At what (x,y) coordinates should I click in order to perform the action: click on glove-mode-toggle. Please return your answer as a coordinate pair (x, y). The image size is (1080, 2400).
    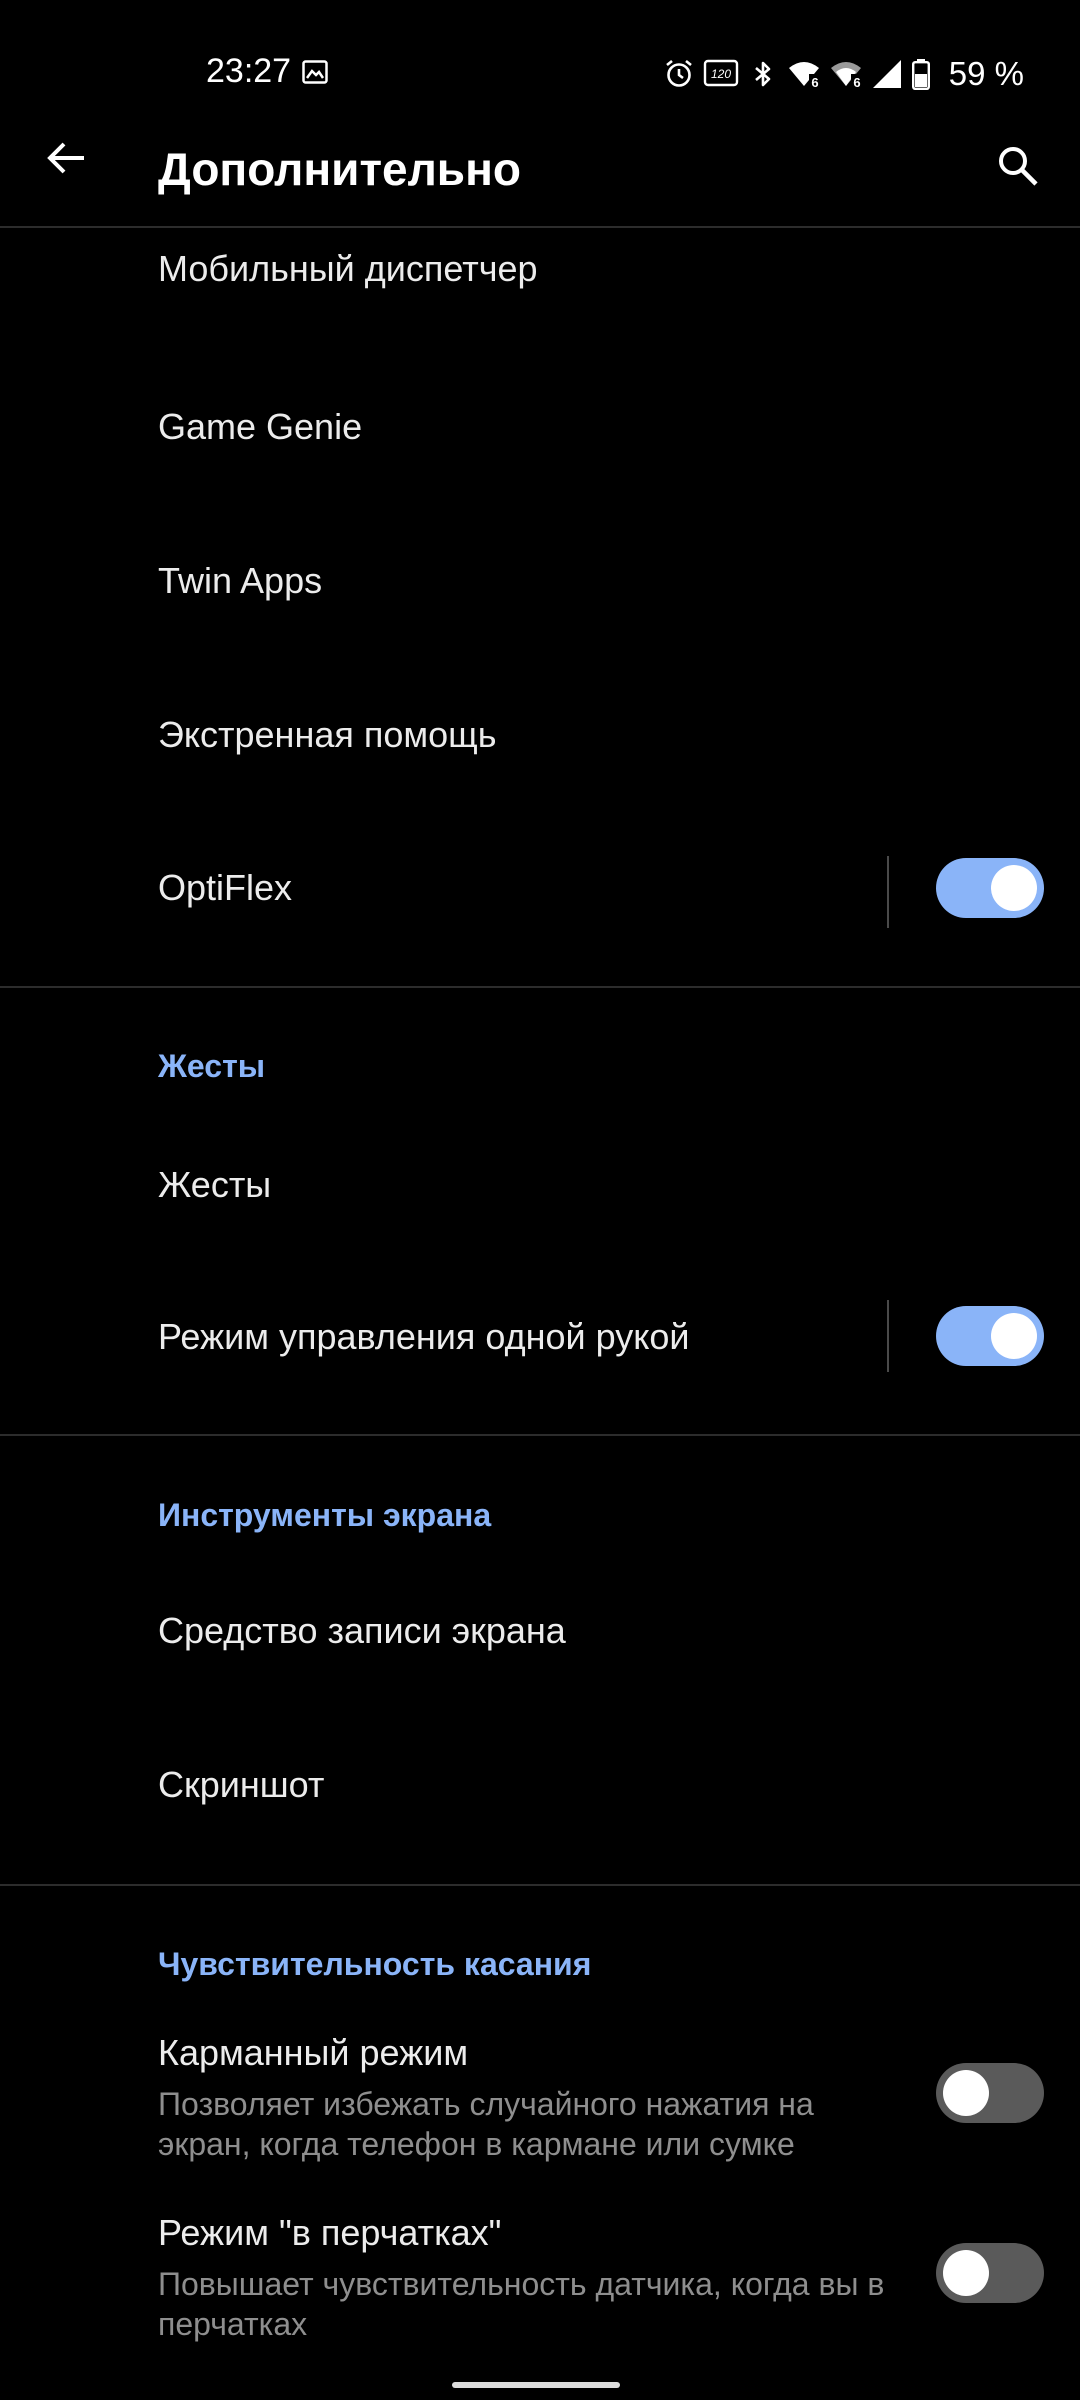
    Looking at the image, I should click on (990, 2273).